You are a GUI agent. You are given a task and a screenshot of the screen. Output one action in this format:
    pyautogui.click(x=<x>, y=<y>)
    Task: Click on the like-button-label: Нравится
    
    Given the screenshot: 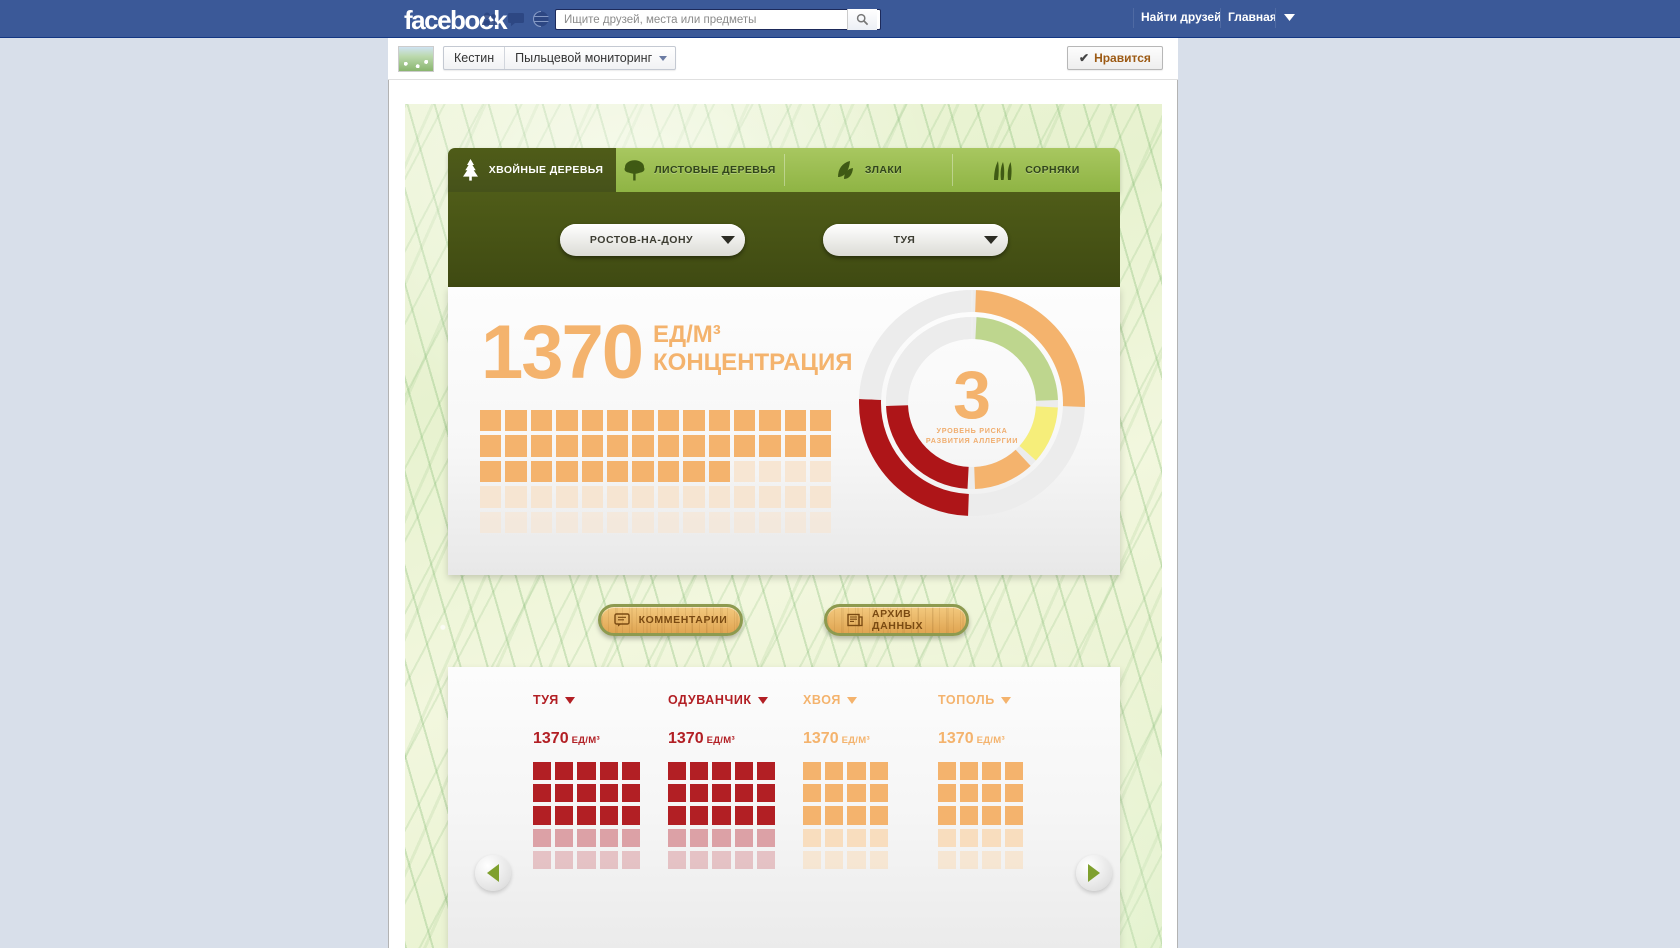 What is the action you would take?
    pyautogui.click(x=1122, y=58)
    